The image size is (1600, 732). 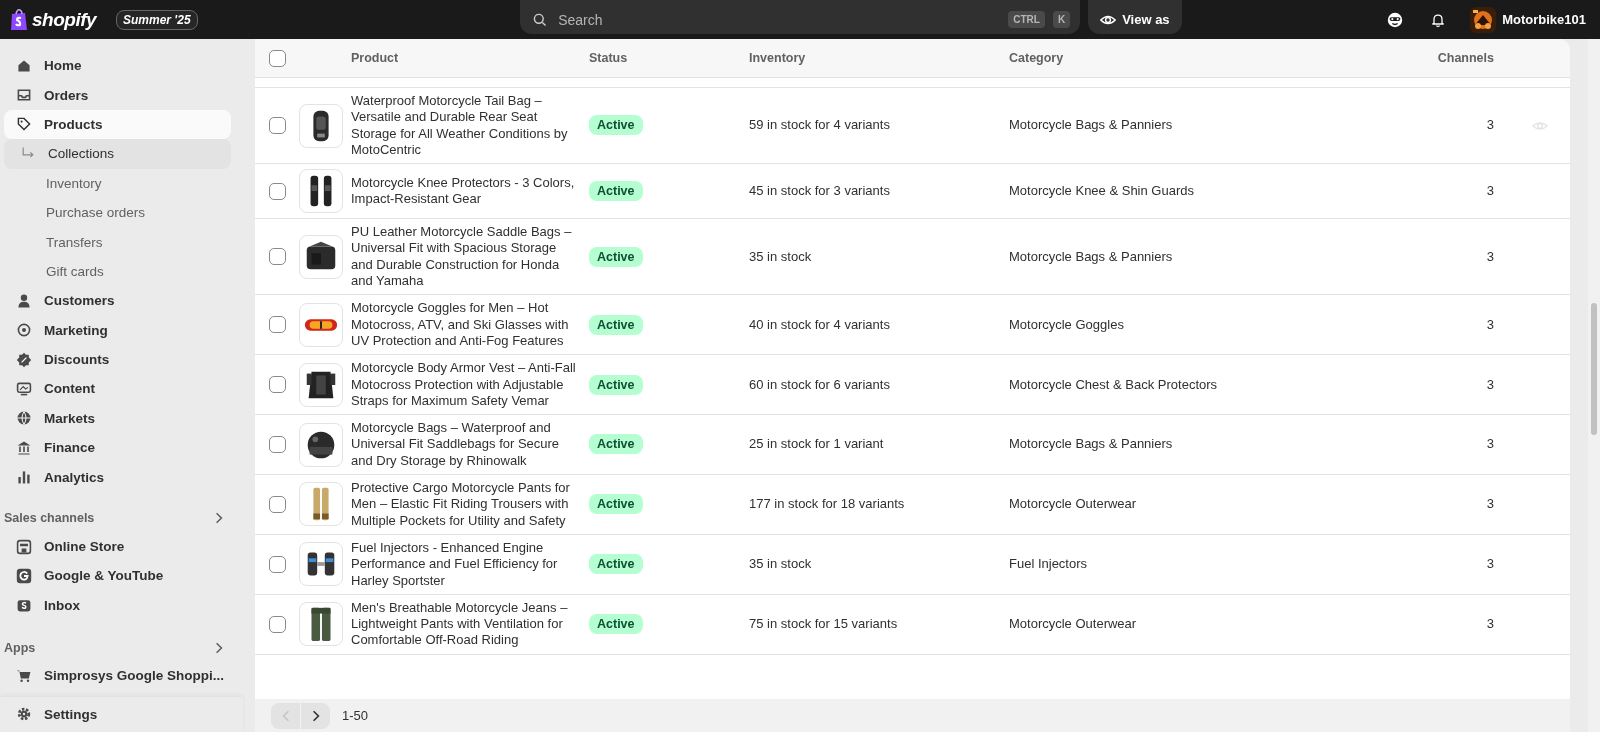 What do you see at coordinates (117, 477) in the screenshot?
I see `nav-item: Analytics` at bounding box center [117, 477].